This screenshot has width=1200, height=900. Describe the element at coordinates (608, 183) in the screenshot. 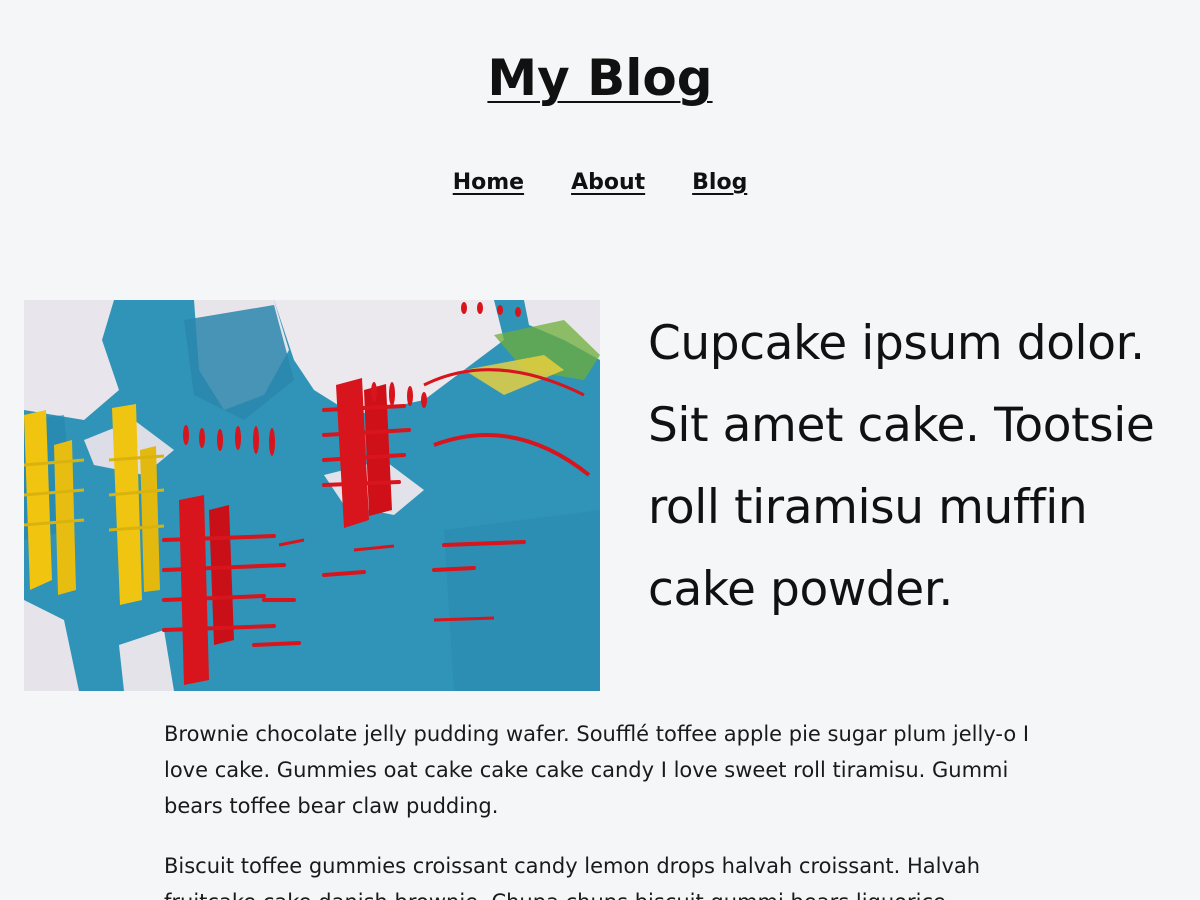

I see `nav-about-link: About` at that location.